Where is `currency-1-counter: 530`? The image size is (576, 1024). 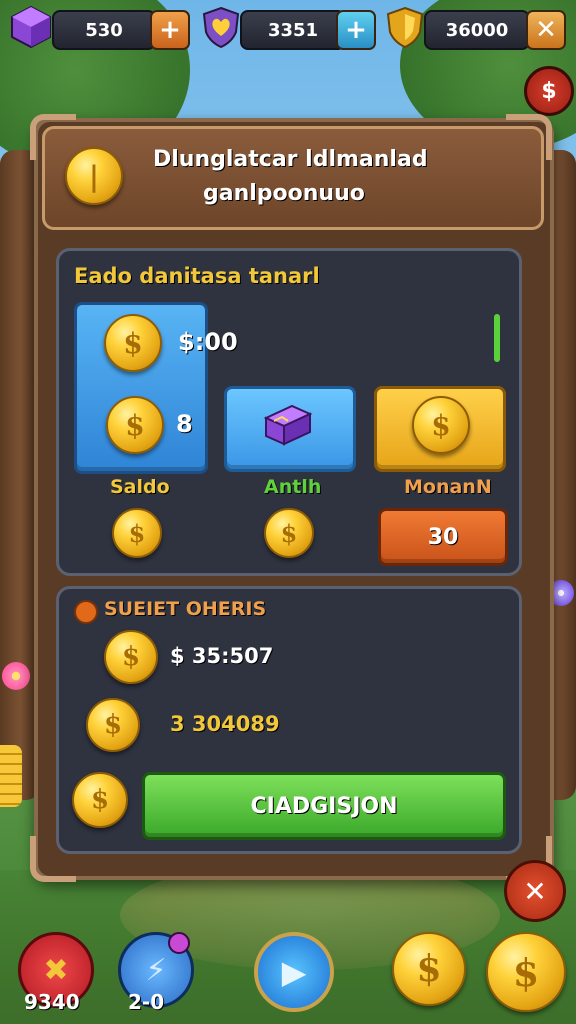 currency-1-counter: 530 is located at coordinates (104, 30).